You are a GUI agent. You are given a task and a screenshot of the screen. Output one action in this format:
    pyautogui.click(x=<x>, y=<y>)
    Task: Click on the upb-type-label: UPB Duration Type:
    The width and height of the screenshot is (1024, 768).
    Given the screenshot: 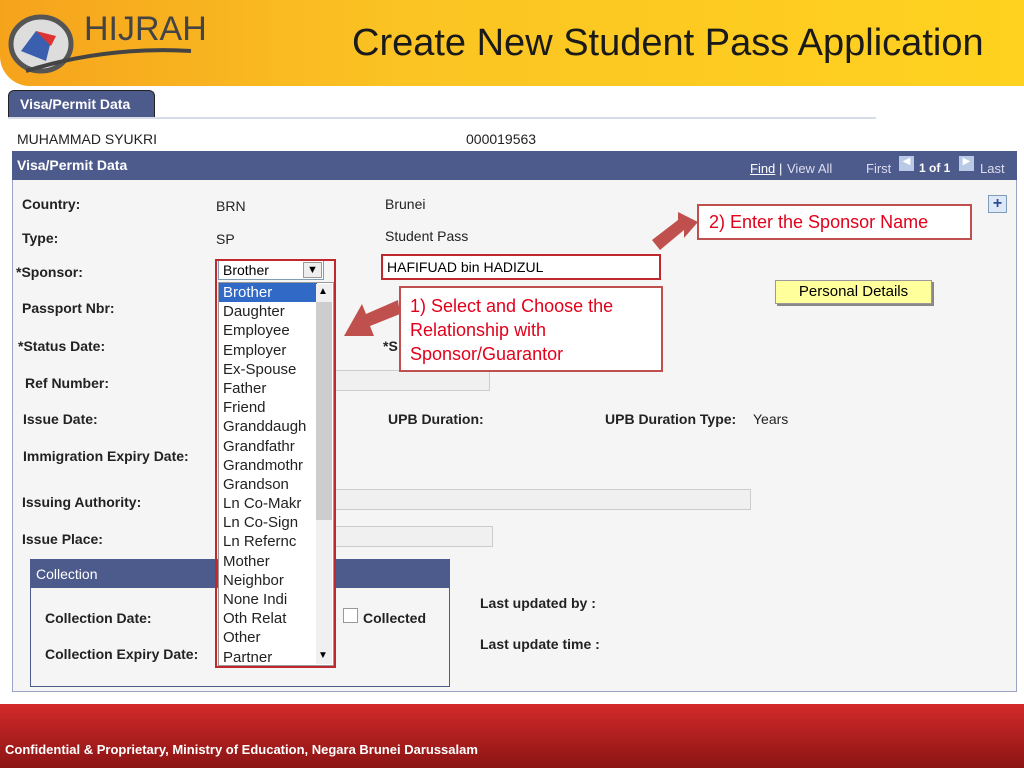 What is the action you would take?
    pyautogui.click(x=671, y=419)
    